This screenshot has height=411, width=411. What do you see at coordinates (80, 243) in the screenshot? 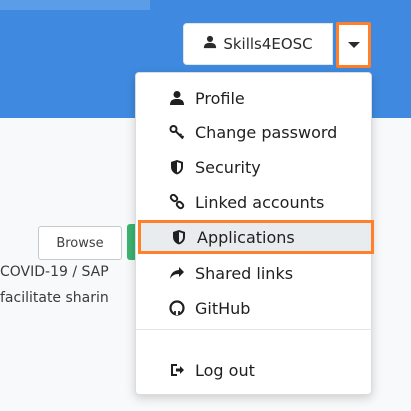
I see `browse-button: Browse` at bounding box center [80, 243].